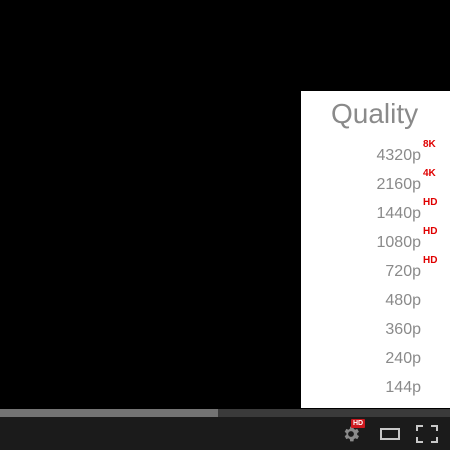  Describe the element at coordinates (429, 144) in the screenshot. I see `quality-option-badge: 8K` at that location.